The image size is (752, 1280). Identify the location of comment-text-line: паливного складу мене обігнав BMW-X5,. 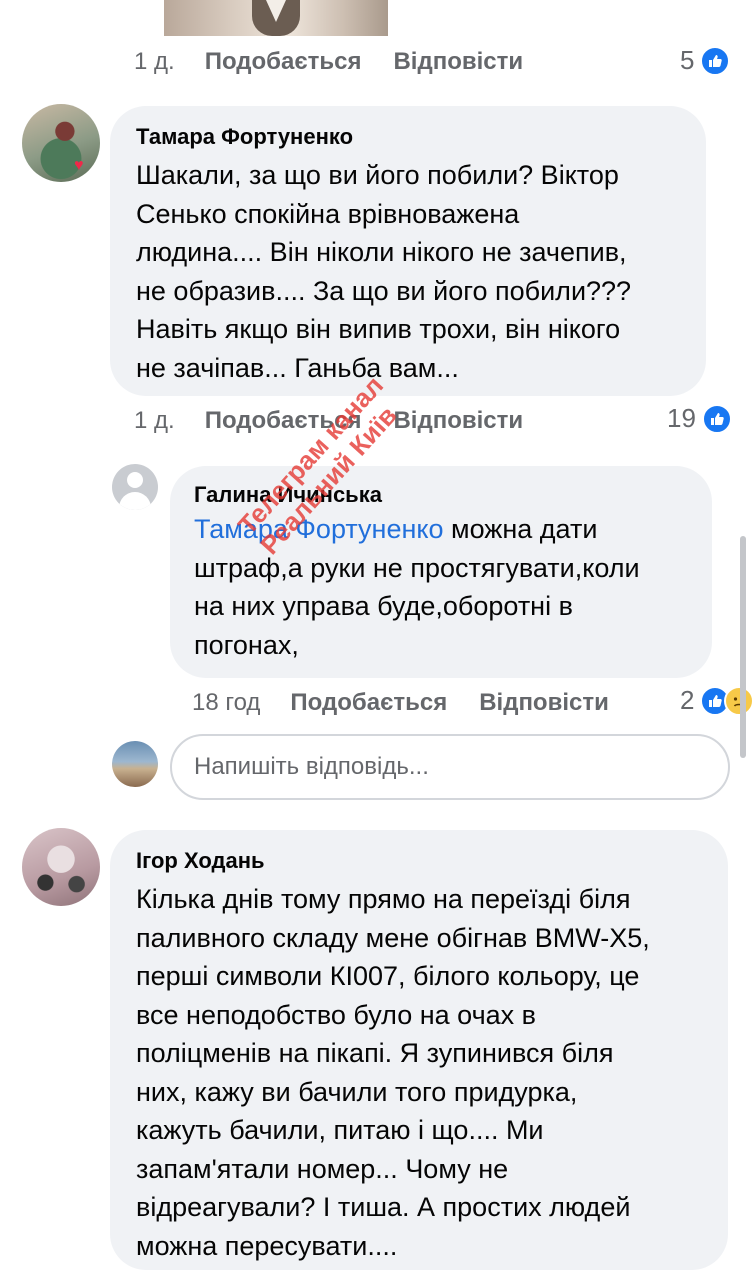
(393, 937).